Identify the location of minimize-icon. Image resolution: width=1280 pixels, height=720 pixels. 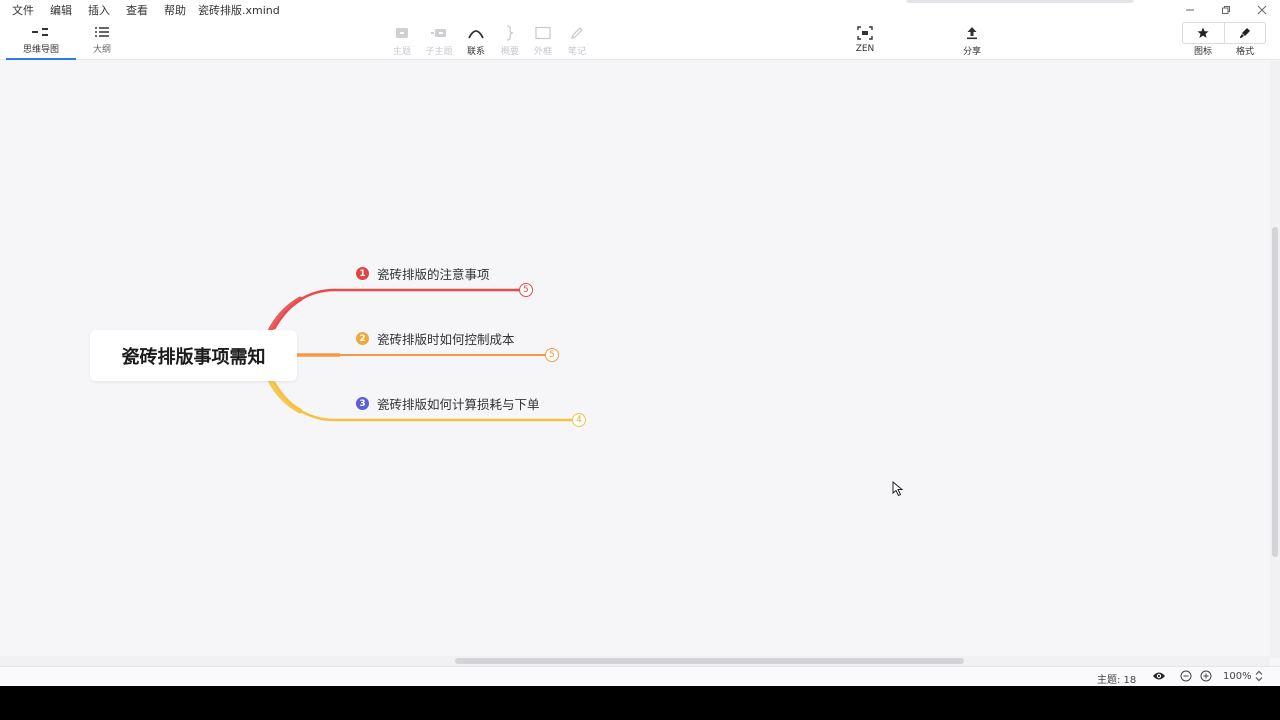
(1190, 10).